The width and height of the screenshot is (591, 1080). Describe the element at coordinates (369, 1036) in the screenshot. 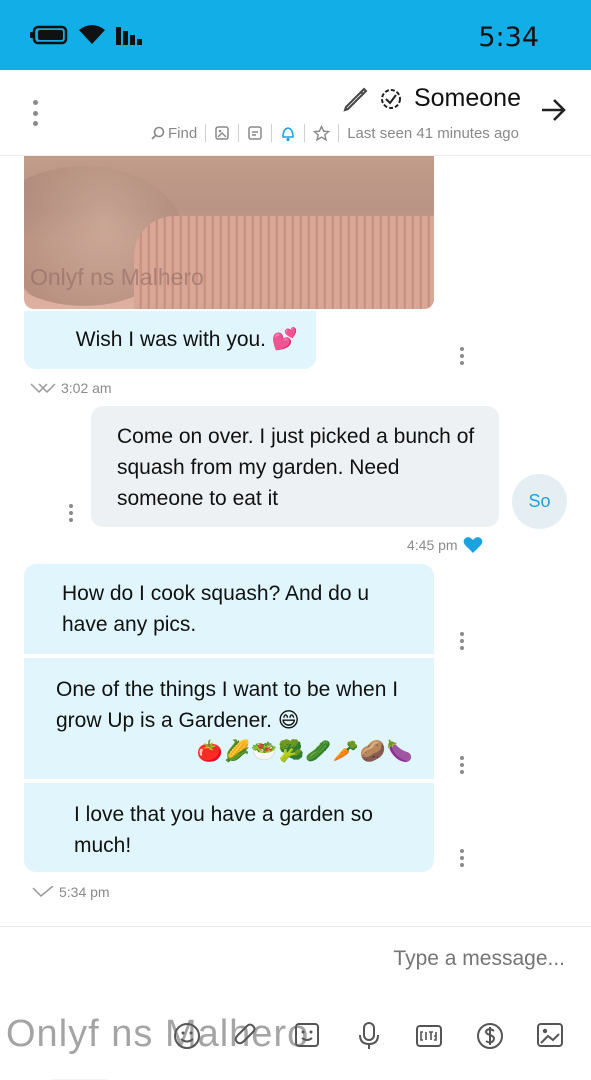

I see `microphone-icon` at that location.